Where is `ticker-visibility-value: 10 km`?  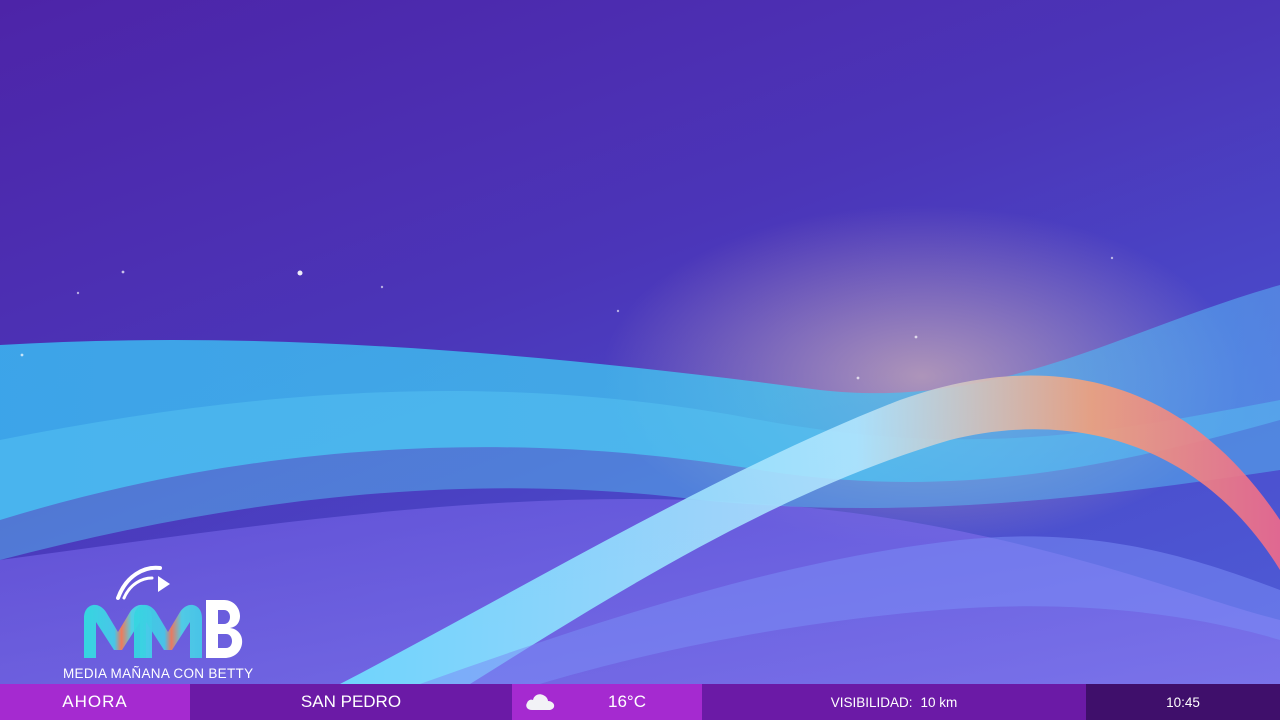
ticker-visibility-value: 10 km is located at coordinates (939, 702).